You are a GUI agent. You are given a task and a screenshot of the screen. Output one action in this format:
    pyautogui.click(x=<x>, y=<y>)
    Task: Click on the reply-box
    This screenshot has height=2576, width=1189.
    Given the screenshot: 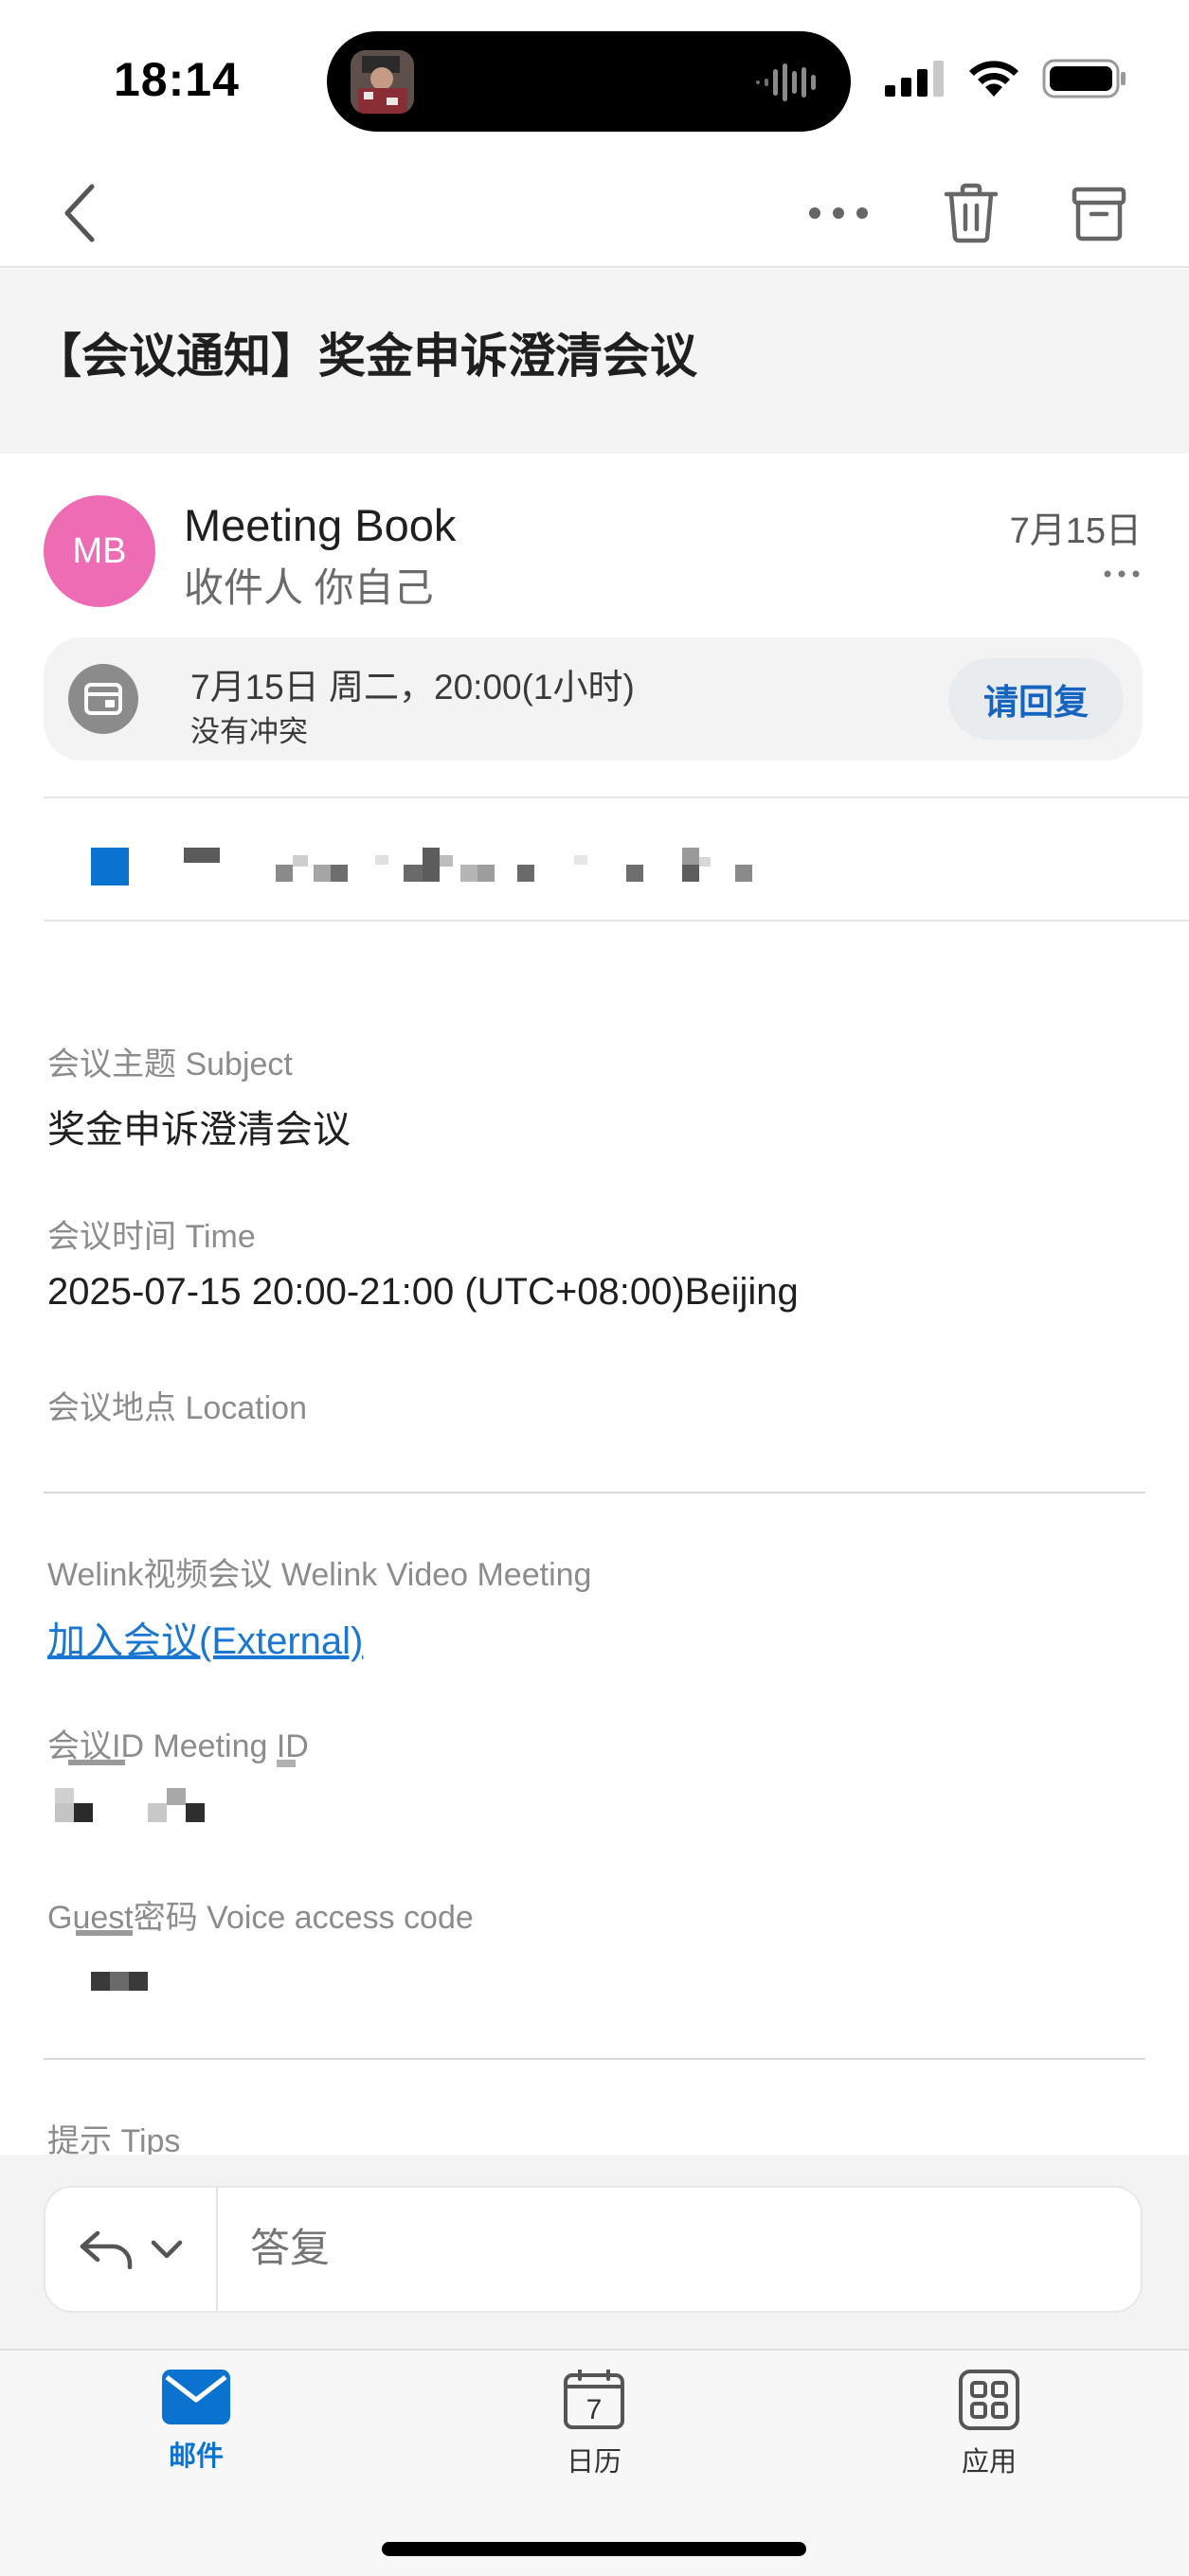 What is the action you would take?
    pyautogui.click(x=593, y=2249)
    